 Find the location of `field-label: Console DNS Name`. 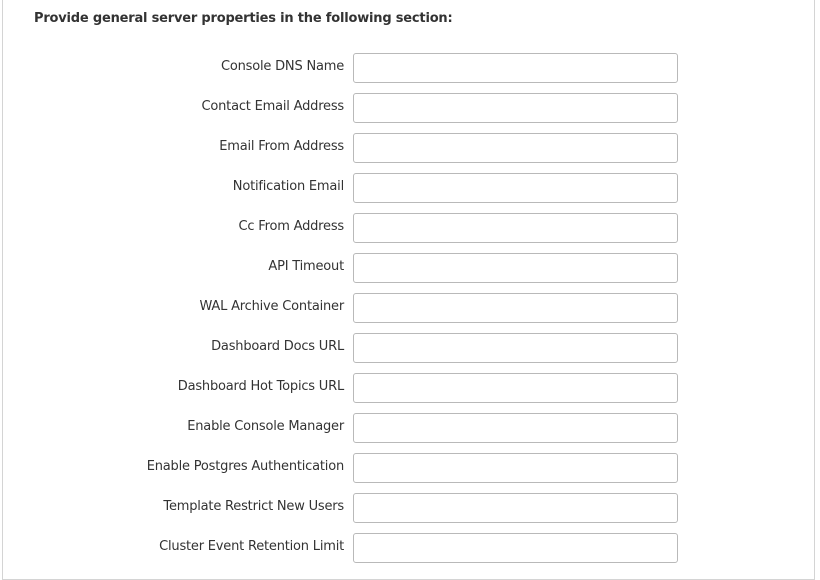

field-label: Console DNS Name is located at coordinates (282, 66).